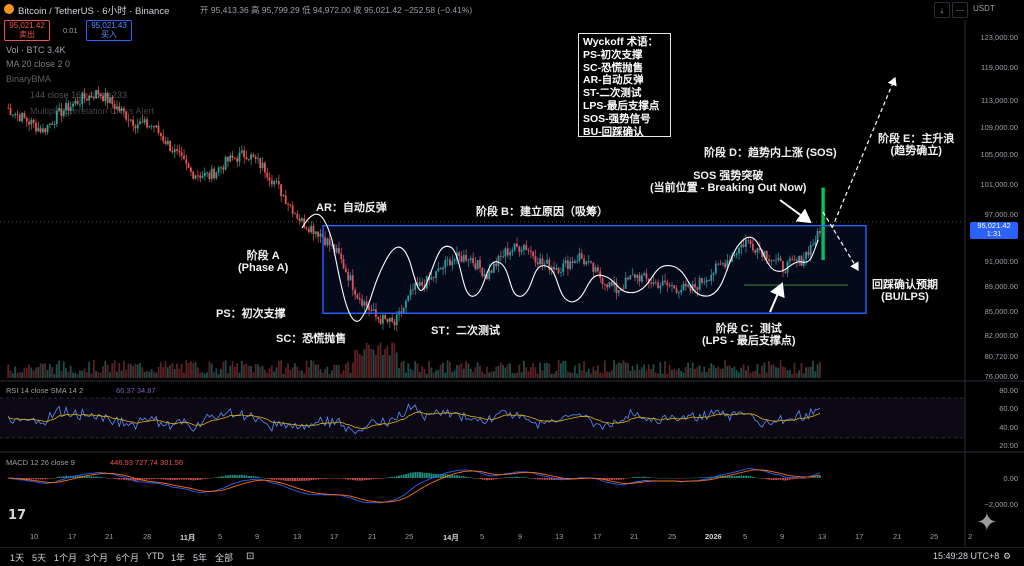 This screenshot has height=566, width=1024. I want to click on macd-line, so click(414, 486).